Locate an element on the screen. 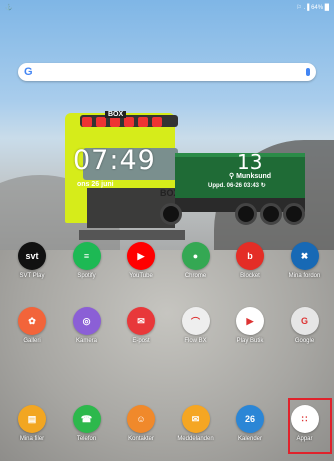 This screenshot has height=461, width=334. play-store-icon: ▶ is located at coordinates (250, 321).